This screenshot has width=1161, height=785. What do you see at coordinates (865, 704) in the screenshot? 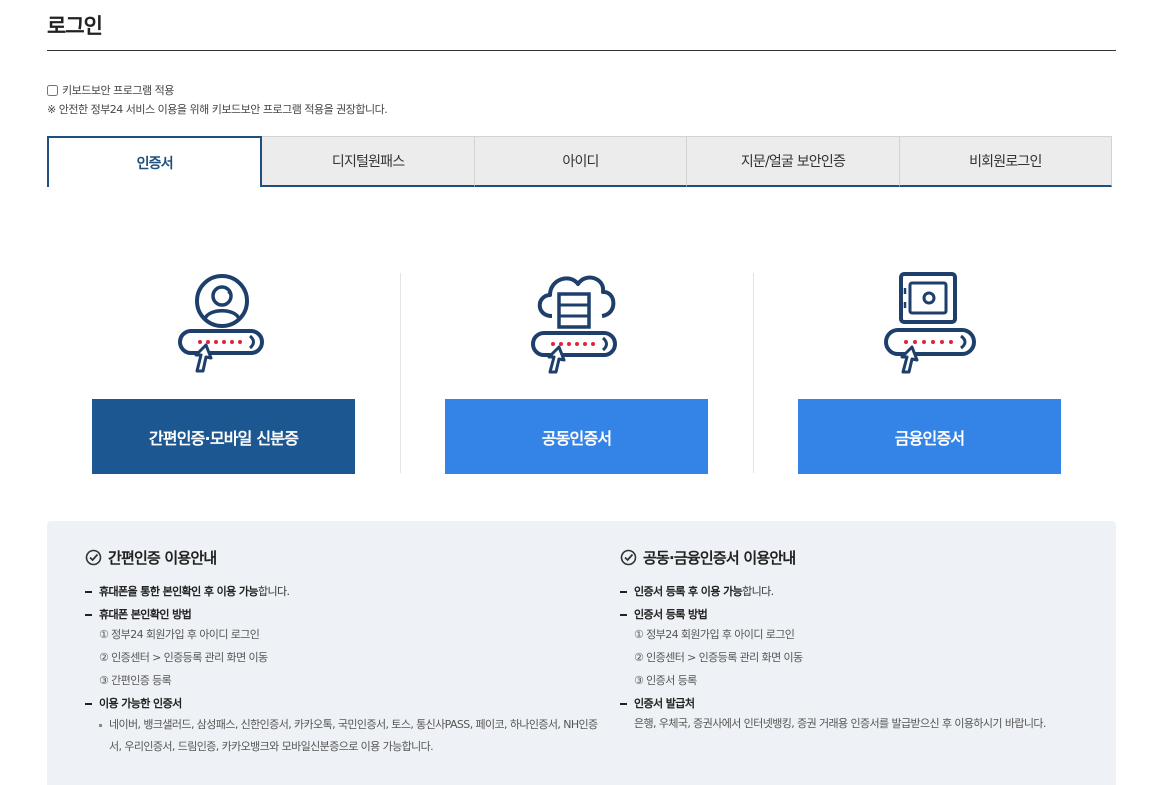
I see `list-item: 인증서 발급처` at bounding box center [865, 704].